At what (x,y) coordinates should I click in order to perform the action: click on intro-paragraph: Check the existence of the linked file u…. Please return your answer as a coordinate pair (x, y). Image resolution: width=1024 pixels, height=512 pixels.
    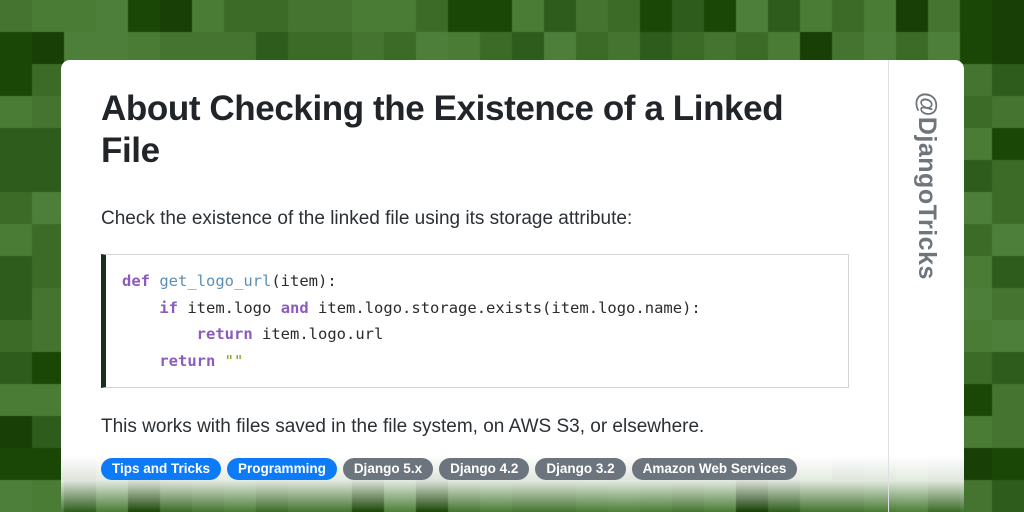
    Looking at the image, I should click on (367, 218).